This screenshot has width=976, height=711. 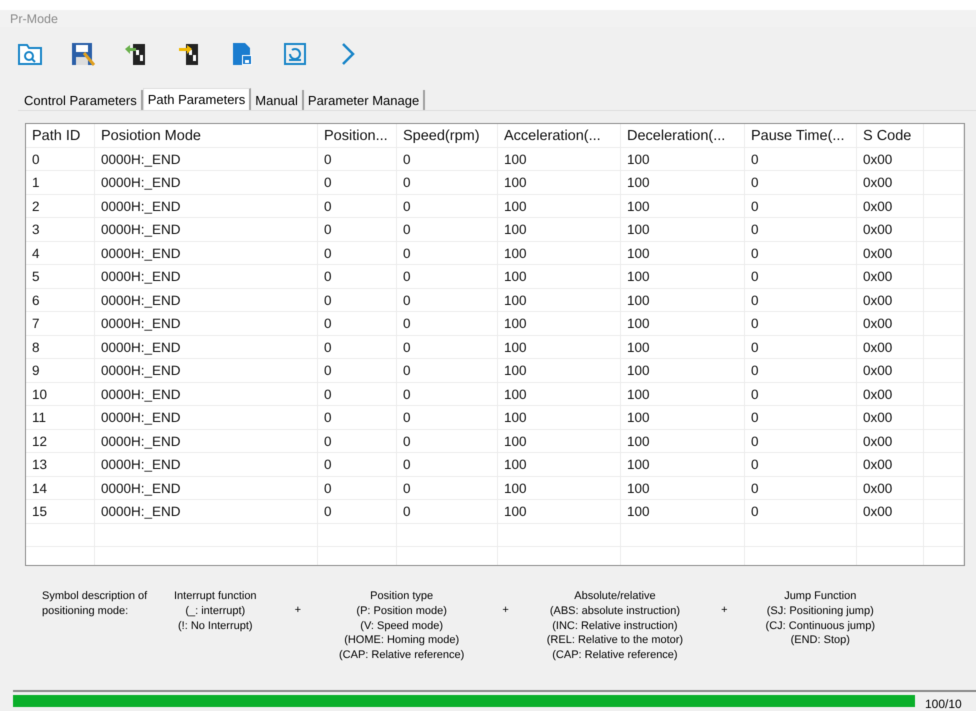 I want to click on tab: Path Parameters, so click(x=197, y=99).